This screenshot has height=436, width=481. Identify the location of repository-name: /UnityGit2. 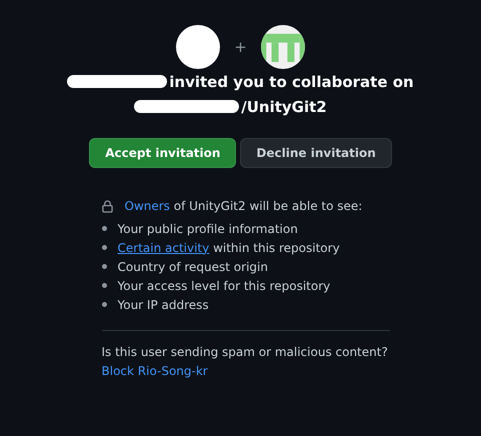
(284, 107).